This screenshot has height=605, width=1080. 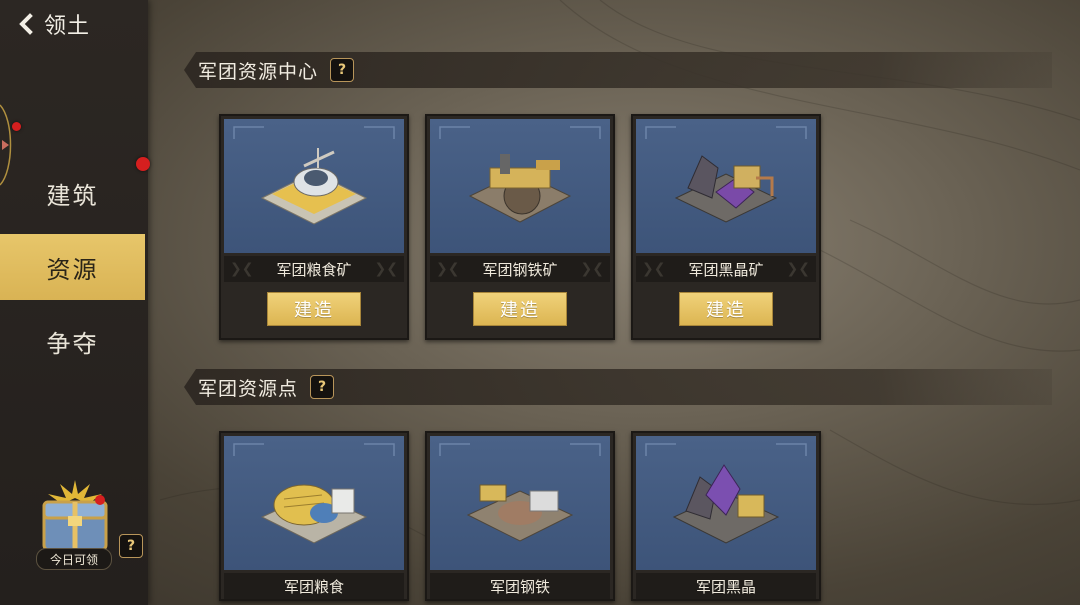 I want to click on section-header-resource-points: 军团资源点 ?, so click(x=618, y=387).